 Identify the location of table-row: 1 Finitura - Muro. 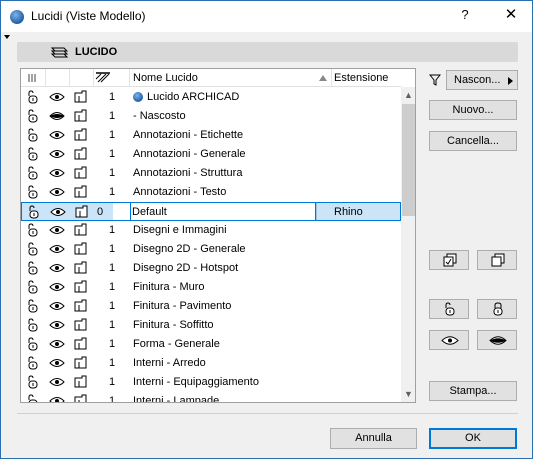
(211, 287).